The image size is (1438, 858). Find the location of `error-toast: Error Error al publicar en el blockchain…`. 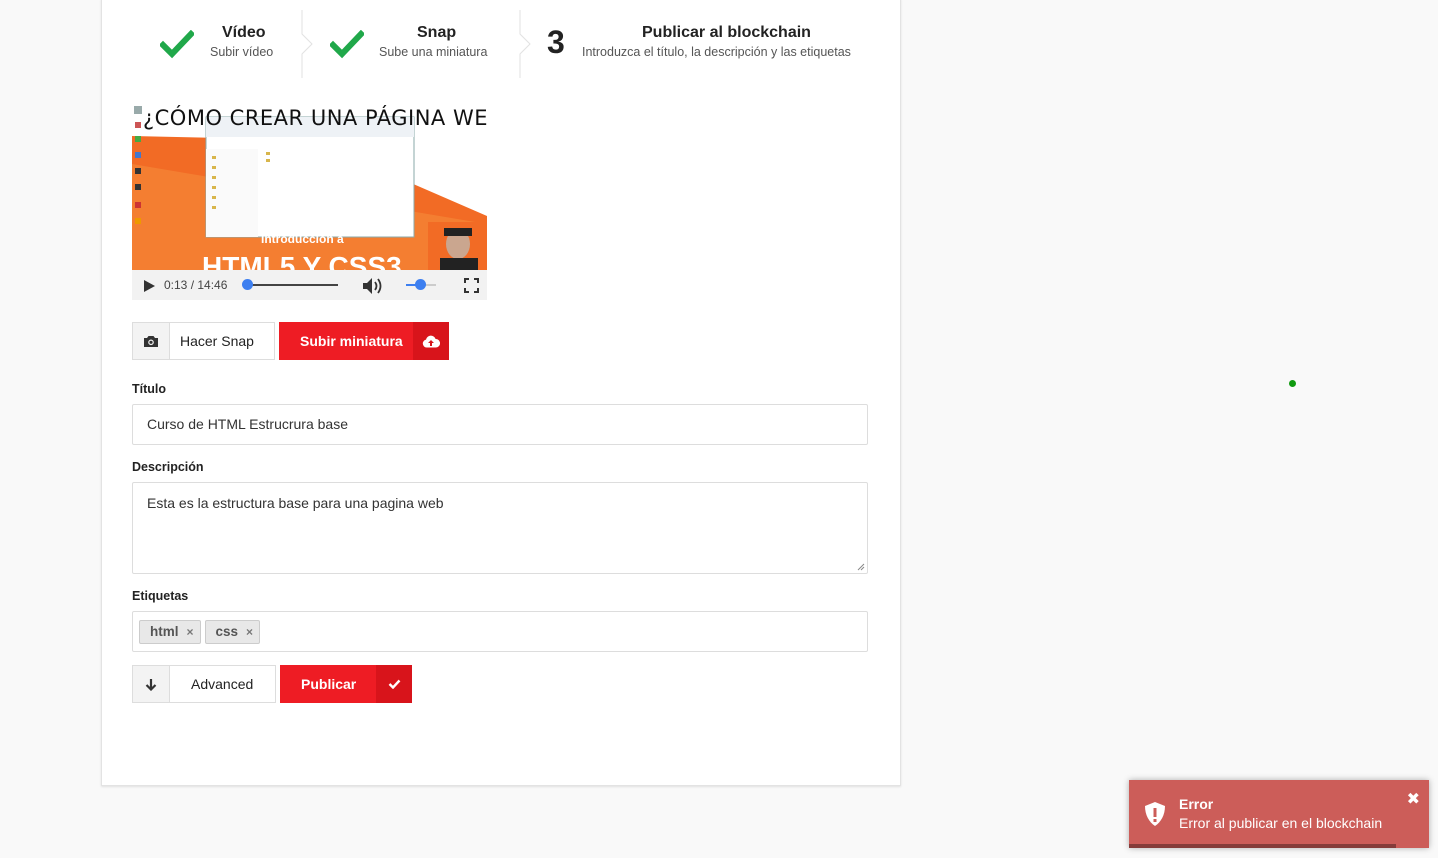

error-toast: Error Error al publicar en el blockchain… is located at coordinates (1279, 814).